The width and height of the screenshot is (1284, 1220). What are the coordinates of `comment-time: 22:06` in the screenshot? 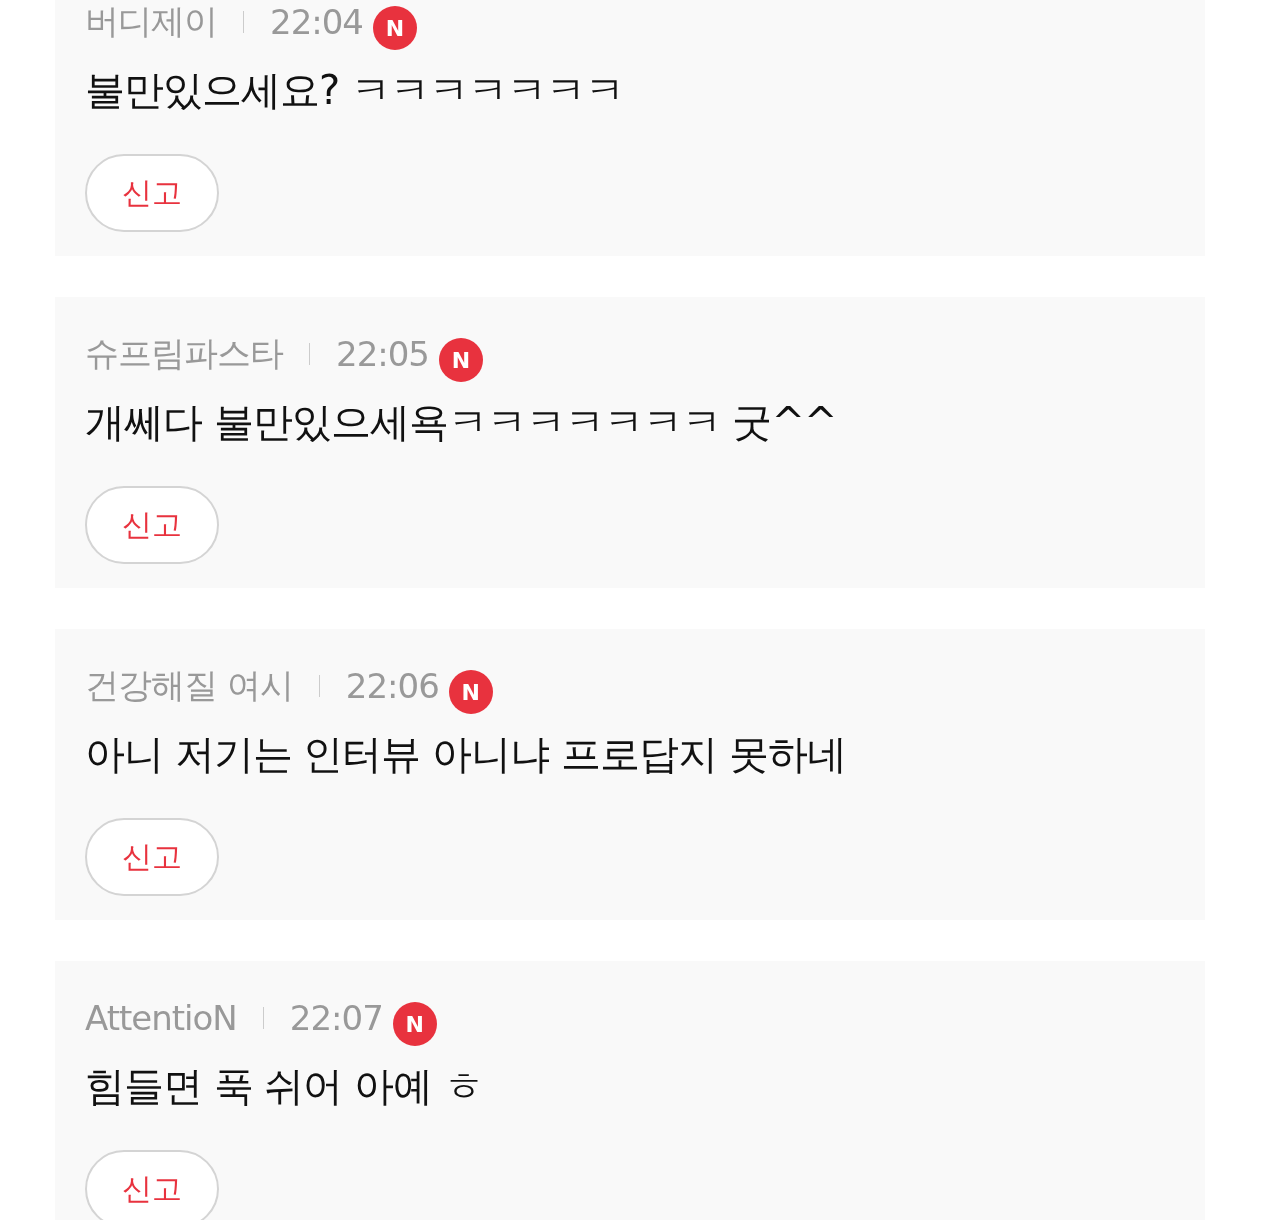 It's located at (392, 686).